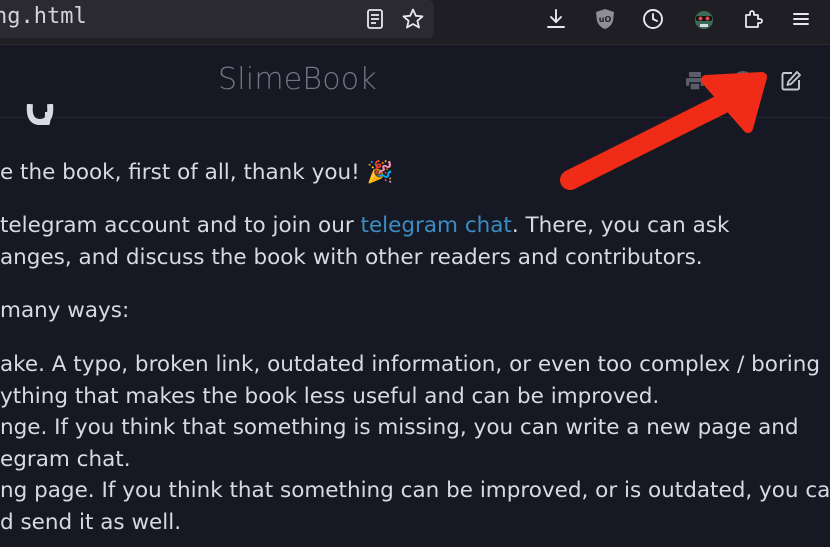  What do you see at coordinates (65, 459) in the screenshot?
I see `list-item-new-page-cont: egram chat.` at bounding box center [65, 459].